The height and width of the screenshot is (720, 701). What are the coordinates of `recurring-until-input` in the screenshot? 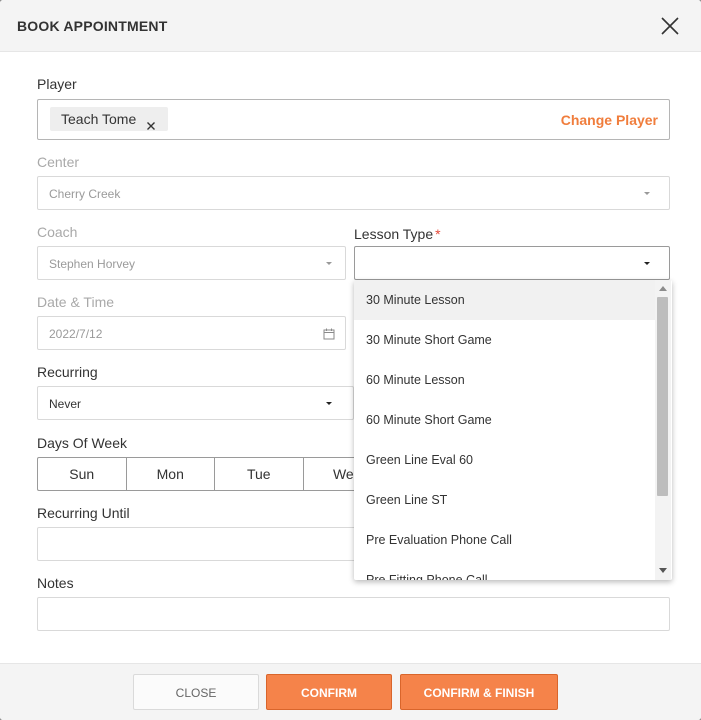 It's located at (197, 544).